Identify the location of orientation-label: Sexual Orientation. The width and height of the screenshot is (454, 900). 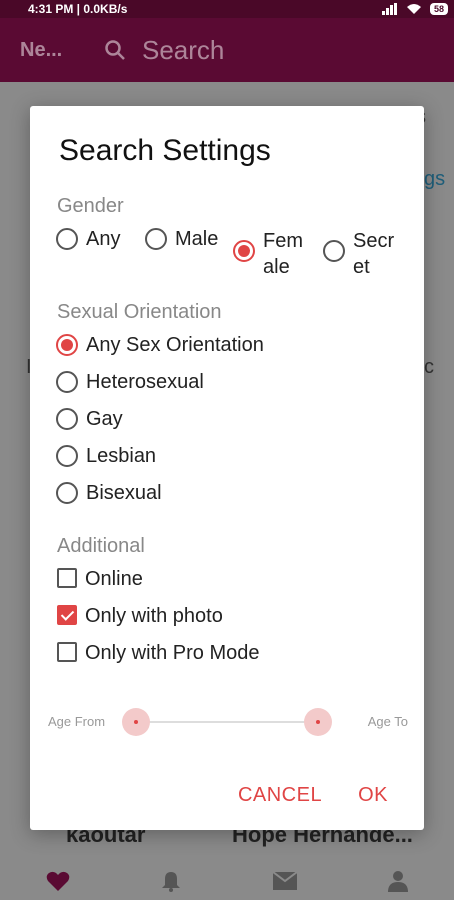
(139, 312).